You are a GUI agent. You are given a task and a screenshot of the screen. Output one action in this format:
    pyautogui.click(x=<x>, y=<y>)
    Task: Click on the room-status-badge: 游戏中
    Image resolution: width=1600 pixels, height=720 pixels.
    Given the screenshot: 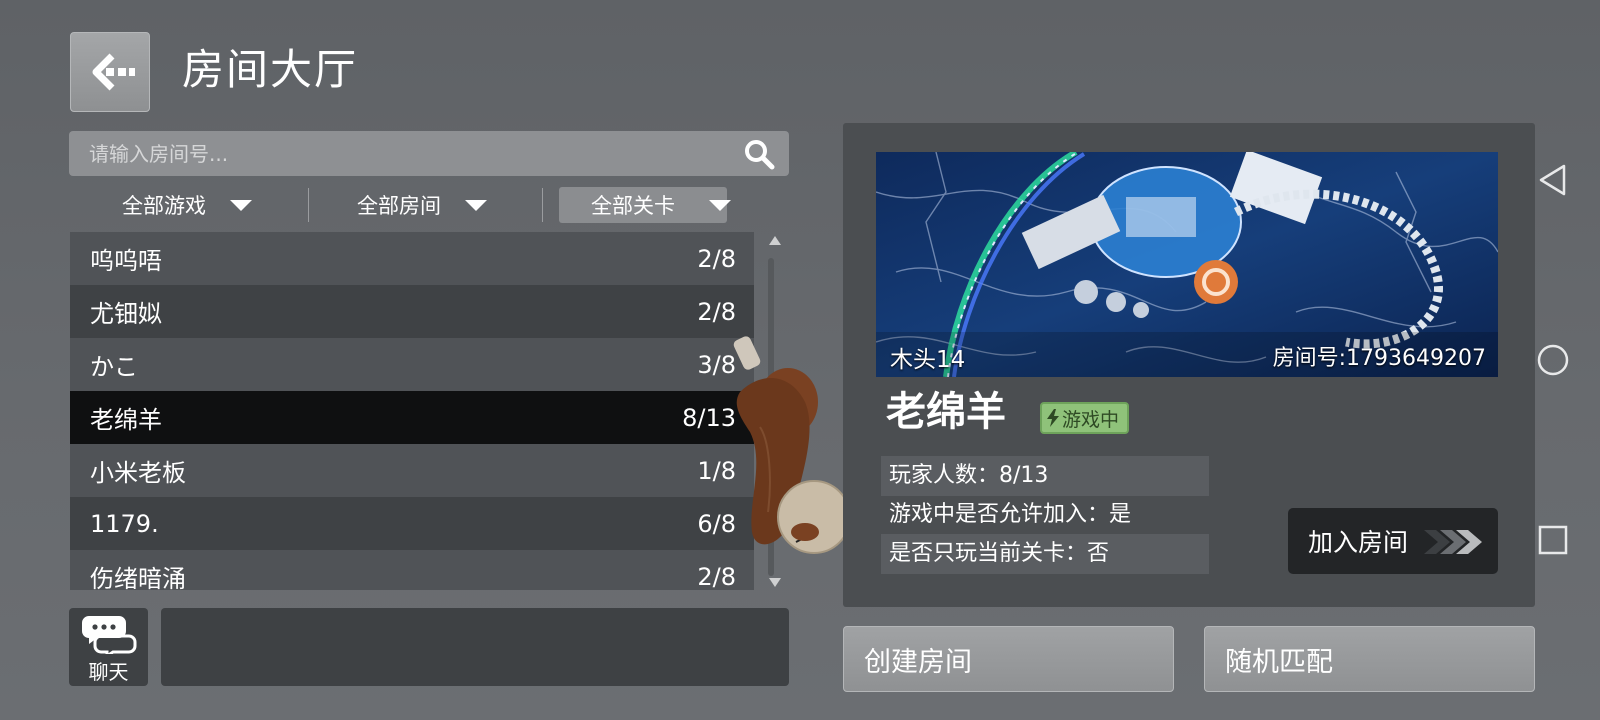 What is the action you would take?
    pyautogui.click(x=1085, y=418)
    